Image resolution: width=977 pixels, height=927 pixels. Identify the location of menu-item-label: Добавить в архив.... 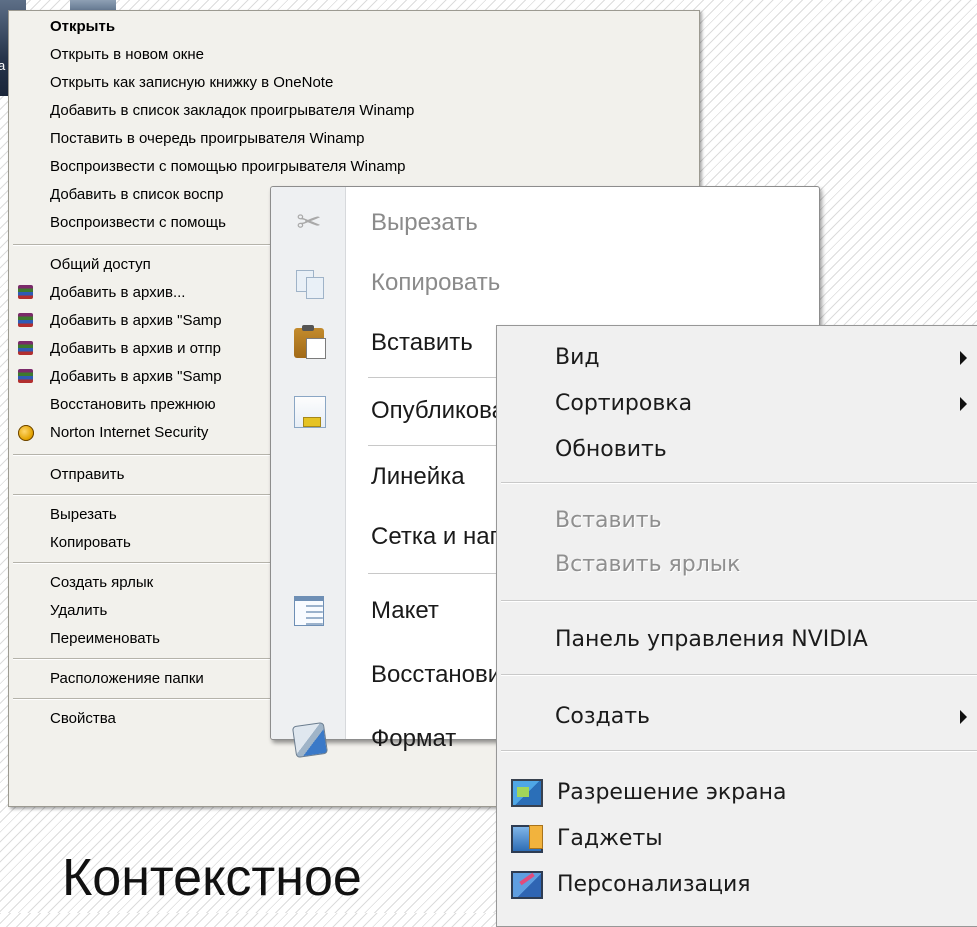
(118, 292).